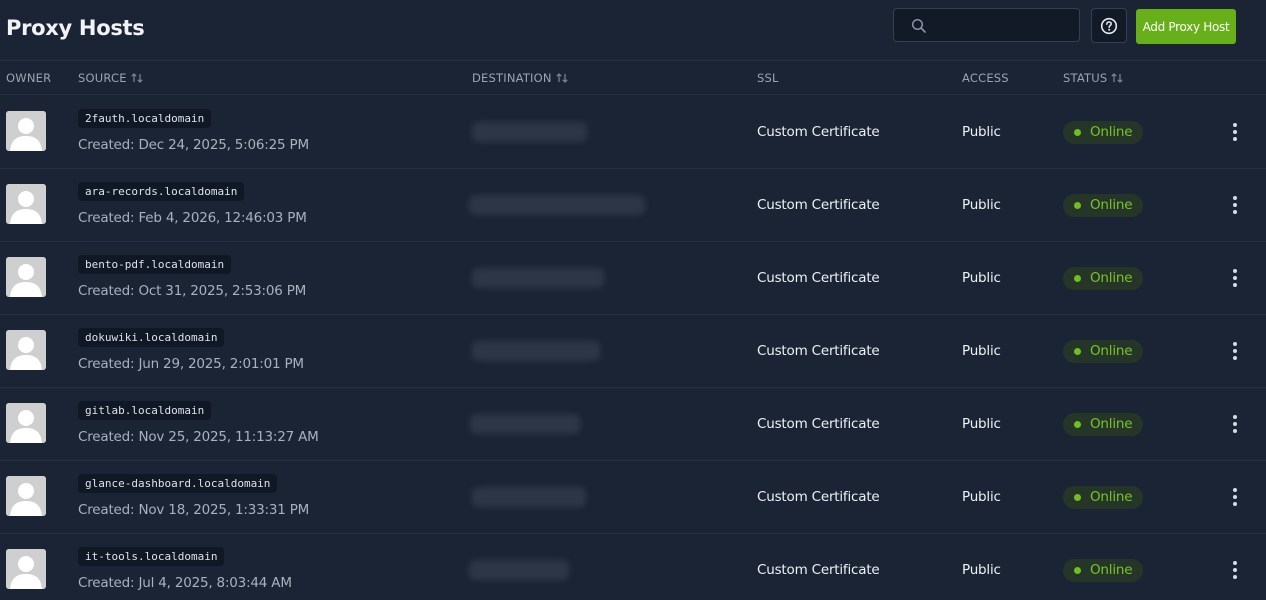  I want to click on source-domain: 2fauth.localdomain, so click(145, 118).